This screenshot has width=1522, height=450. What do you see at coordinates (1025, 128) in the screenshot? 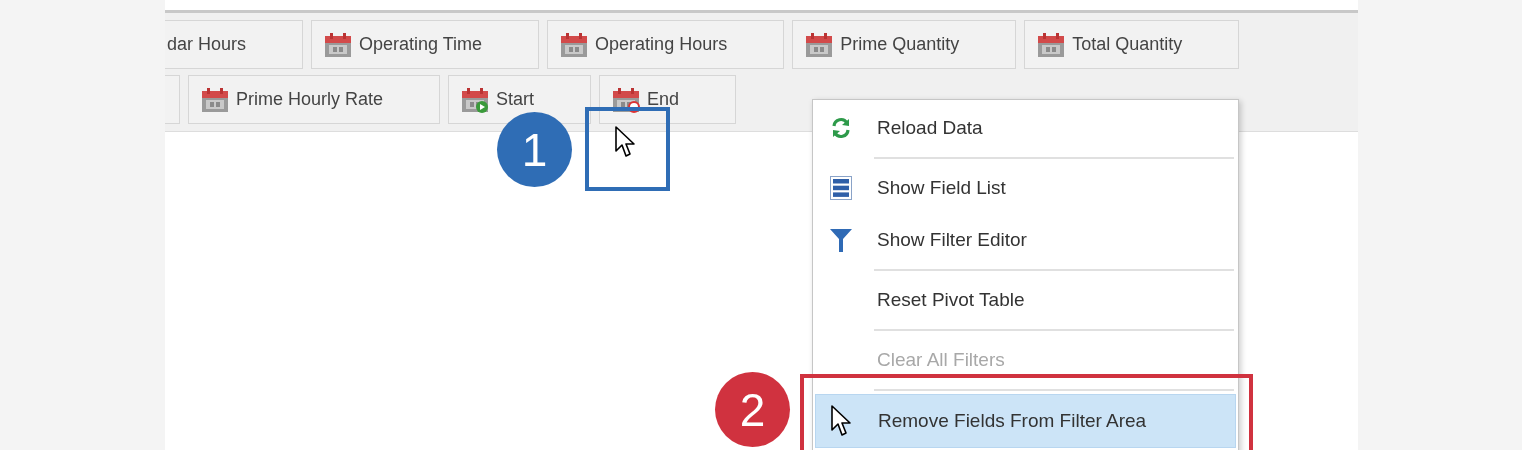
I see `menu-item: Reload Data` at bounding box center [1025, 128].